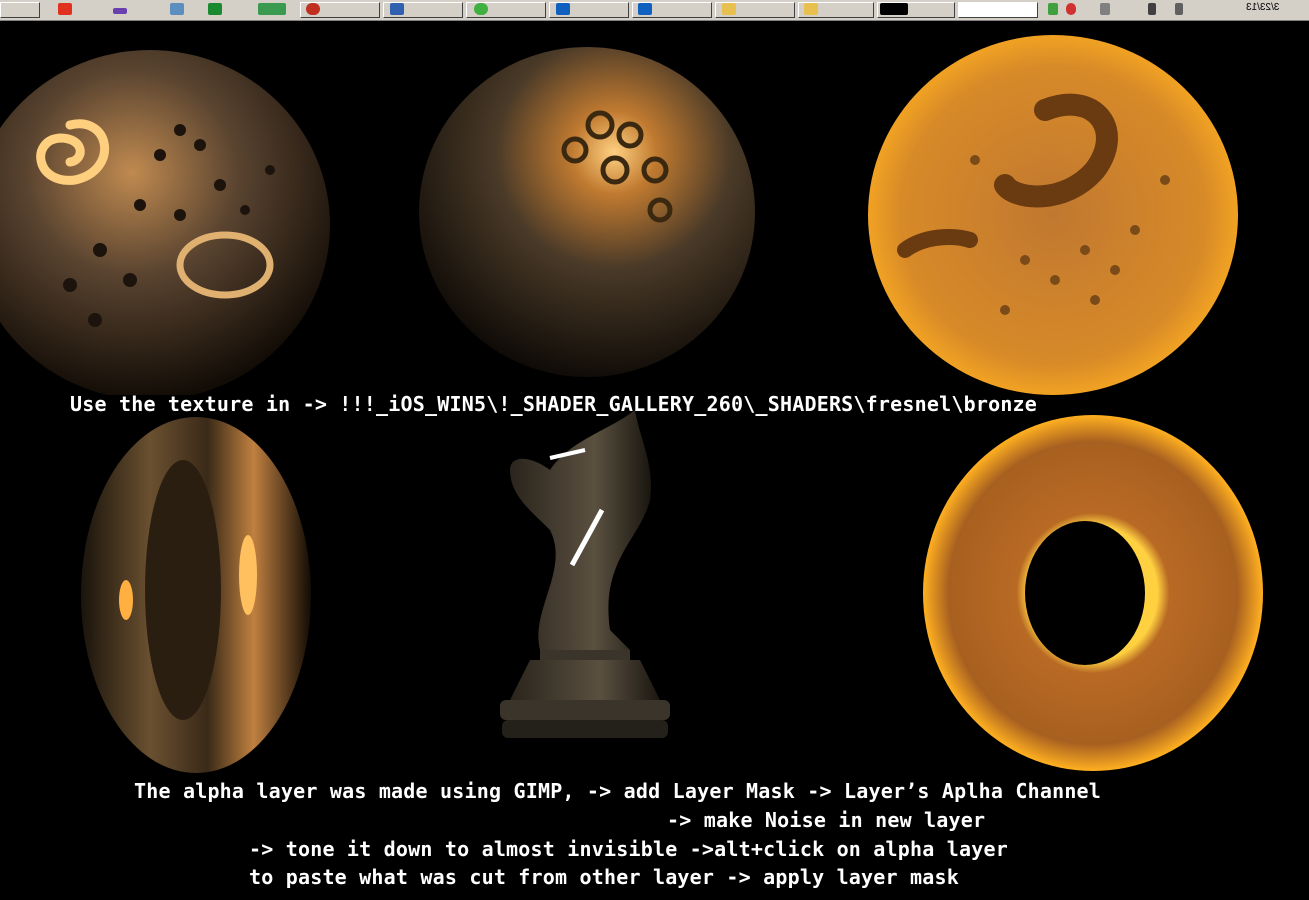  What do you see at coordinates (654, 10) in the screenshot?
I see `taskbar: 3/23/13` at bounding box center [654, 10].